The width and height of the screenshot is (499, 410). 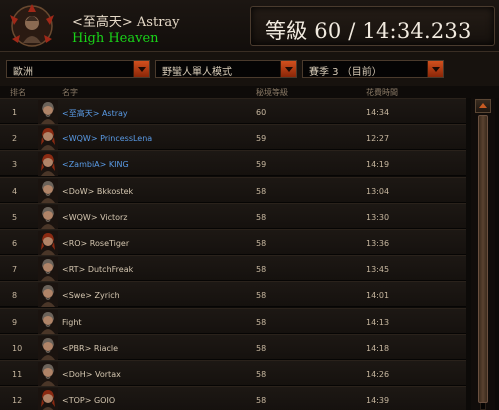 I want to click on row-rank: 2, so click(x=15, y=139).